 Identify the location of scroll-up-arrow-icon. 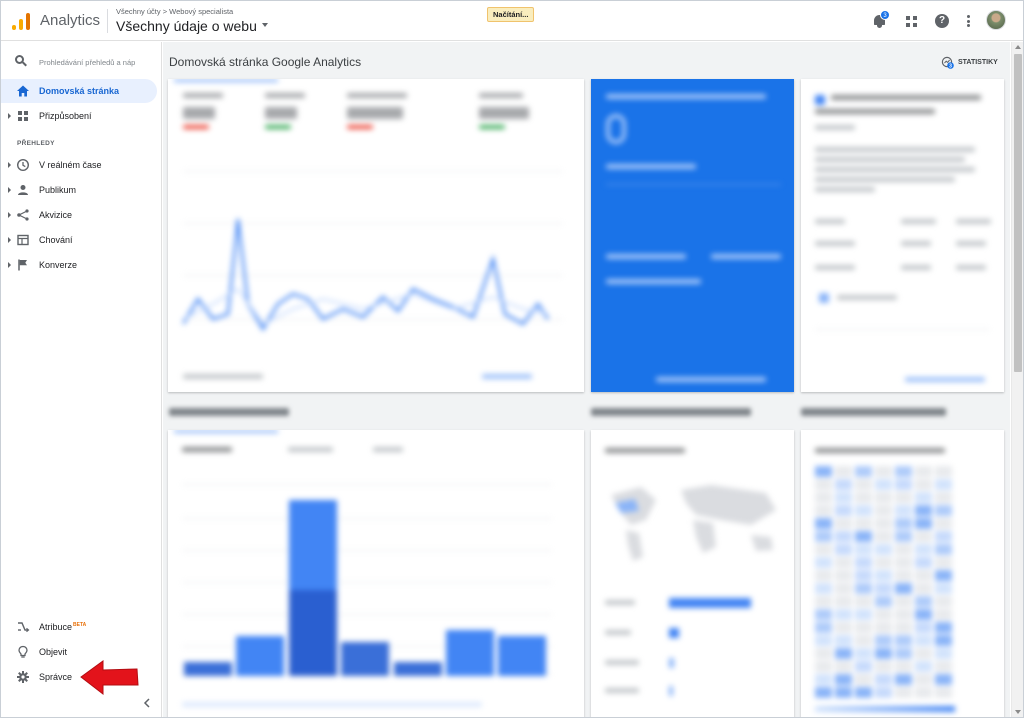
(1018, 47).